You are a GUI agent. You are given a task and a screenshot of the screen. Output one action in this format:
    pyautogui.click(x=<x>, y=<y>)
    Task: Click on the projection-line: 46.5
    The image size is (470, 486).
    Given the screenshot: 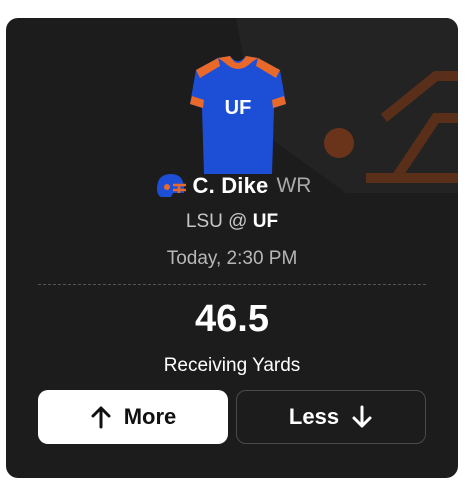 What is the action you would take?
    pyautogui.click(x=232, y=319)
    